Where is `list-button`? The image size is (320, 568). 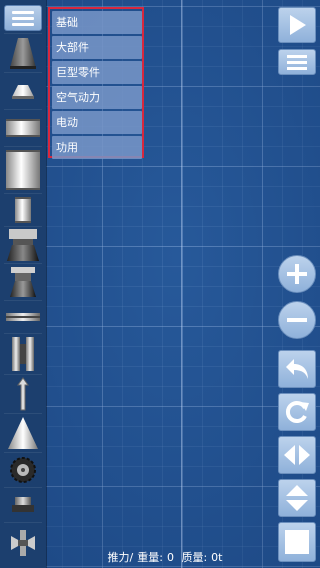
list-button is located at coordinates (297, 62).